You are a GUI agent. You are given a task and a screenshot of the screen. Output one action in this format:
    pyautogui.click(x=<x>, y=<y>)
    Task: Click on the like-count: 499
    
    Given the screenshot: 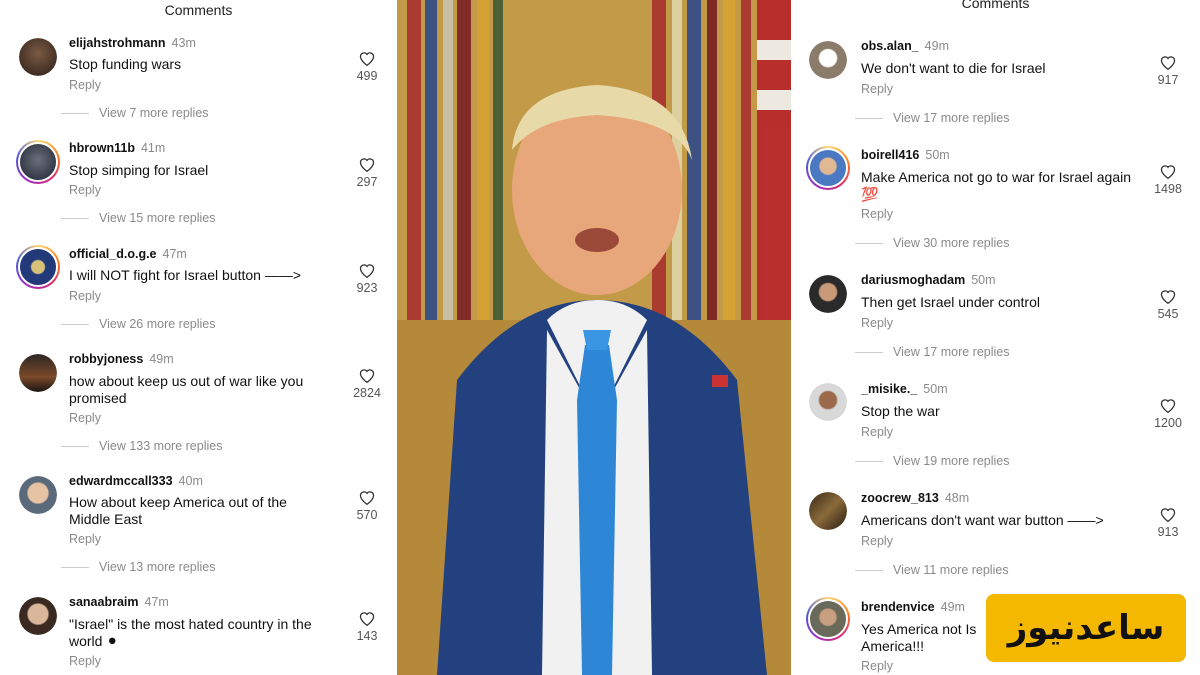 What is the action you would take?
    pyautogui.click(x=367, y=76)
    